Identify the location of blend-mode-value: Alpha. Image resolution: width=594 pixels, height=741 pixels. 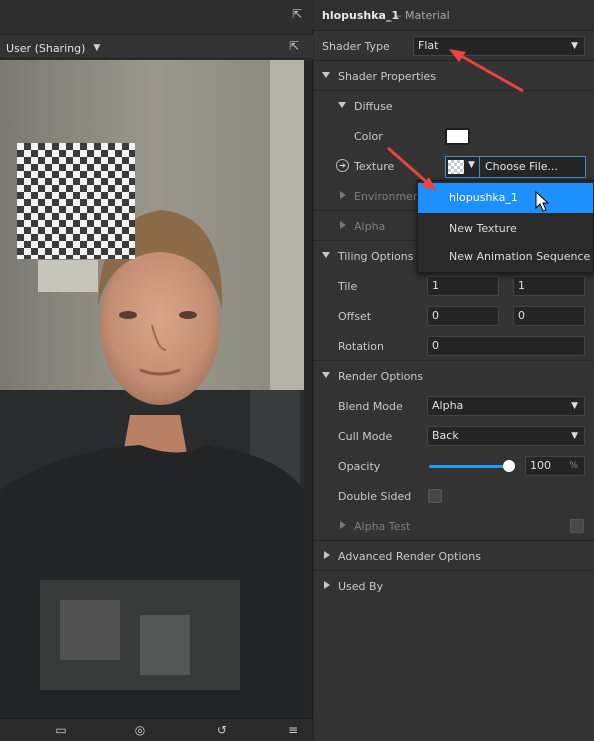
(448, 405).